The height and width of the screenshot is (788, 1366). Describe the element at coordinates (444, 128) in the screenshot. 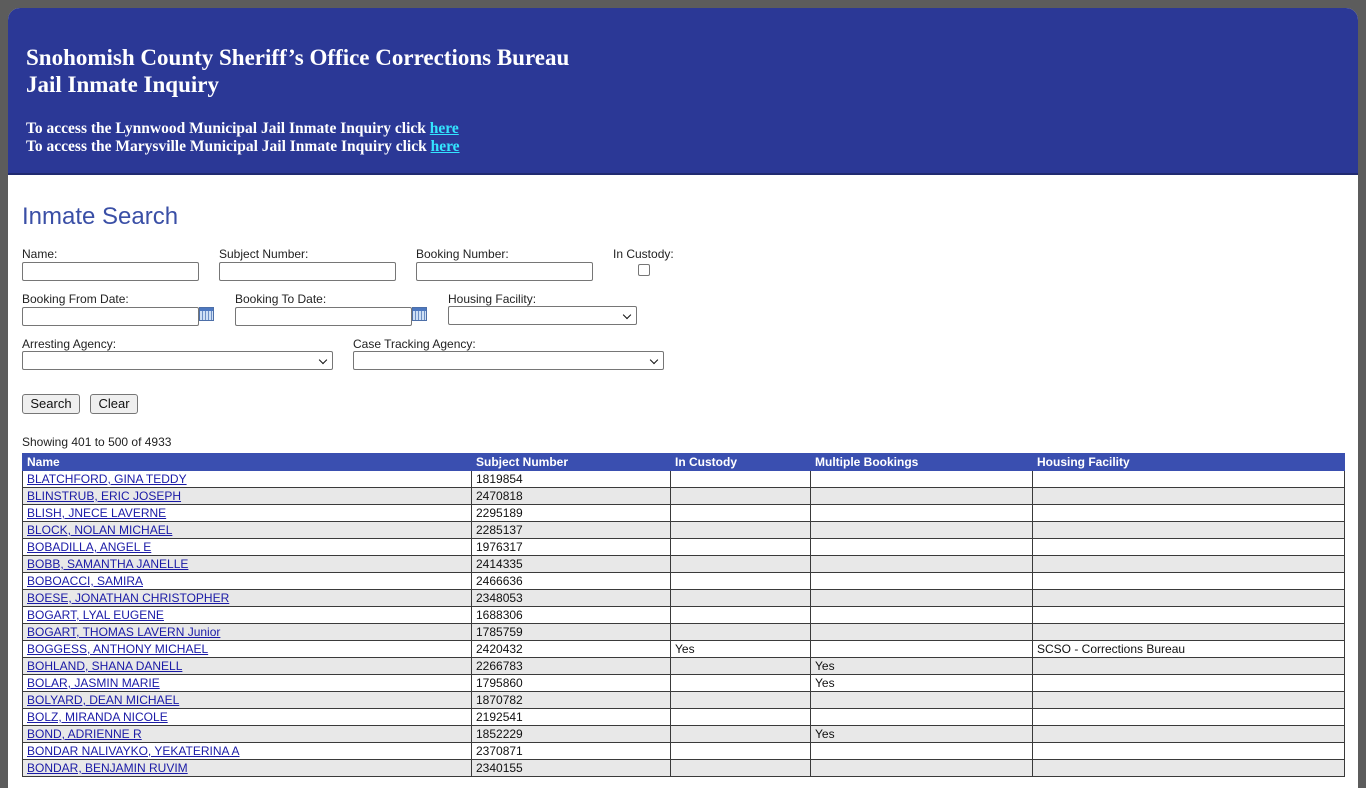

I see `lynnwood-here-link: here` at that location.